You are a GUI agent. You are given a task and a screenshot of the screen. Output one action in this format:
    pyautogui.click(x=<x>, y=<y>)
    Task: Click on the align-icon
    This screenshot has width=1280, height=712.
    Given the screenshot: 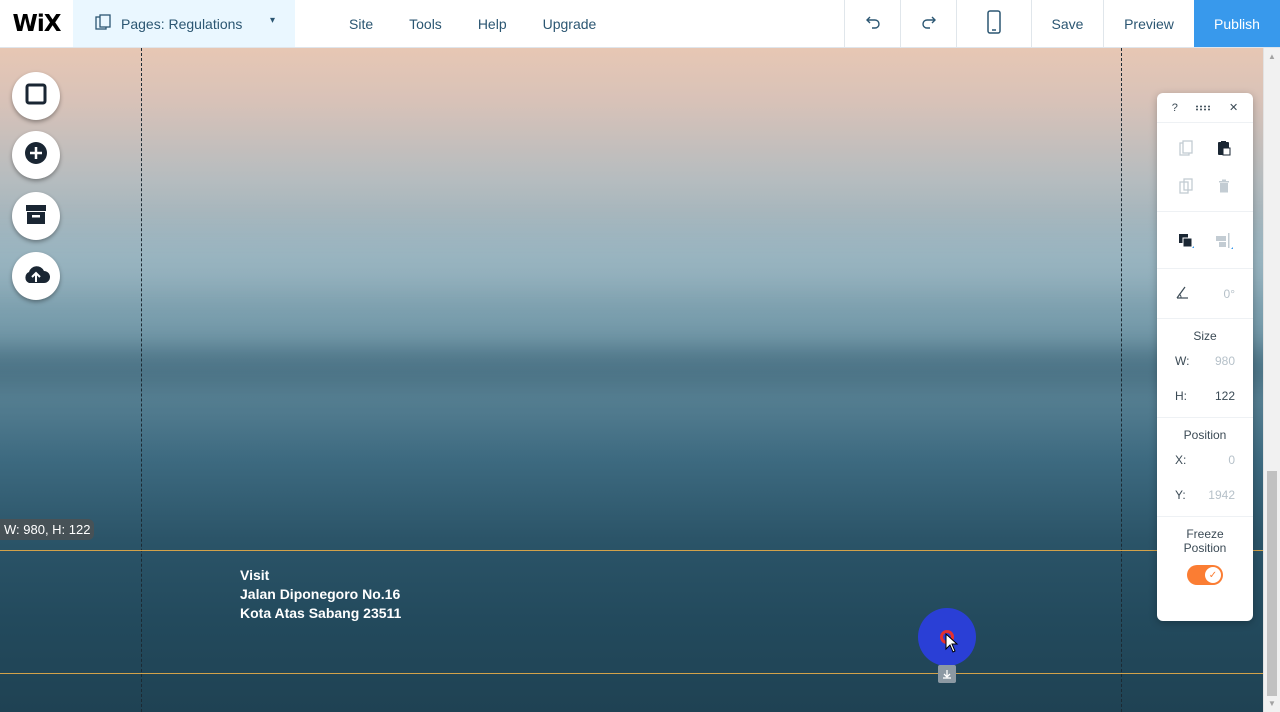 What is the action you would take?
    pyautogui.click(x=1224, y=241)
    